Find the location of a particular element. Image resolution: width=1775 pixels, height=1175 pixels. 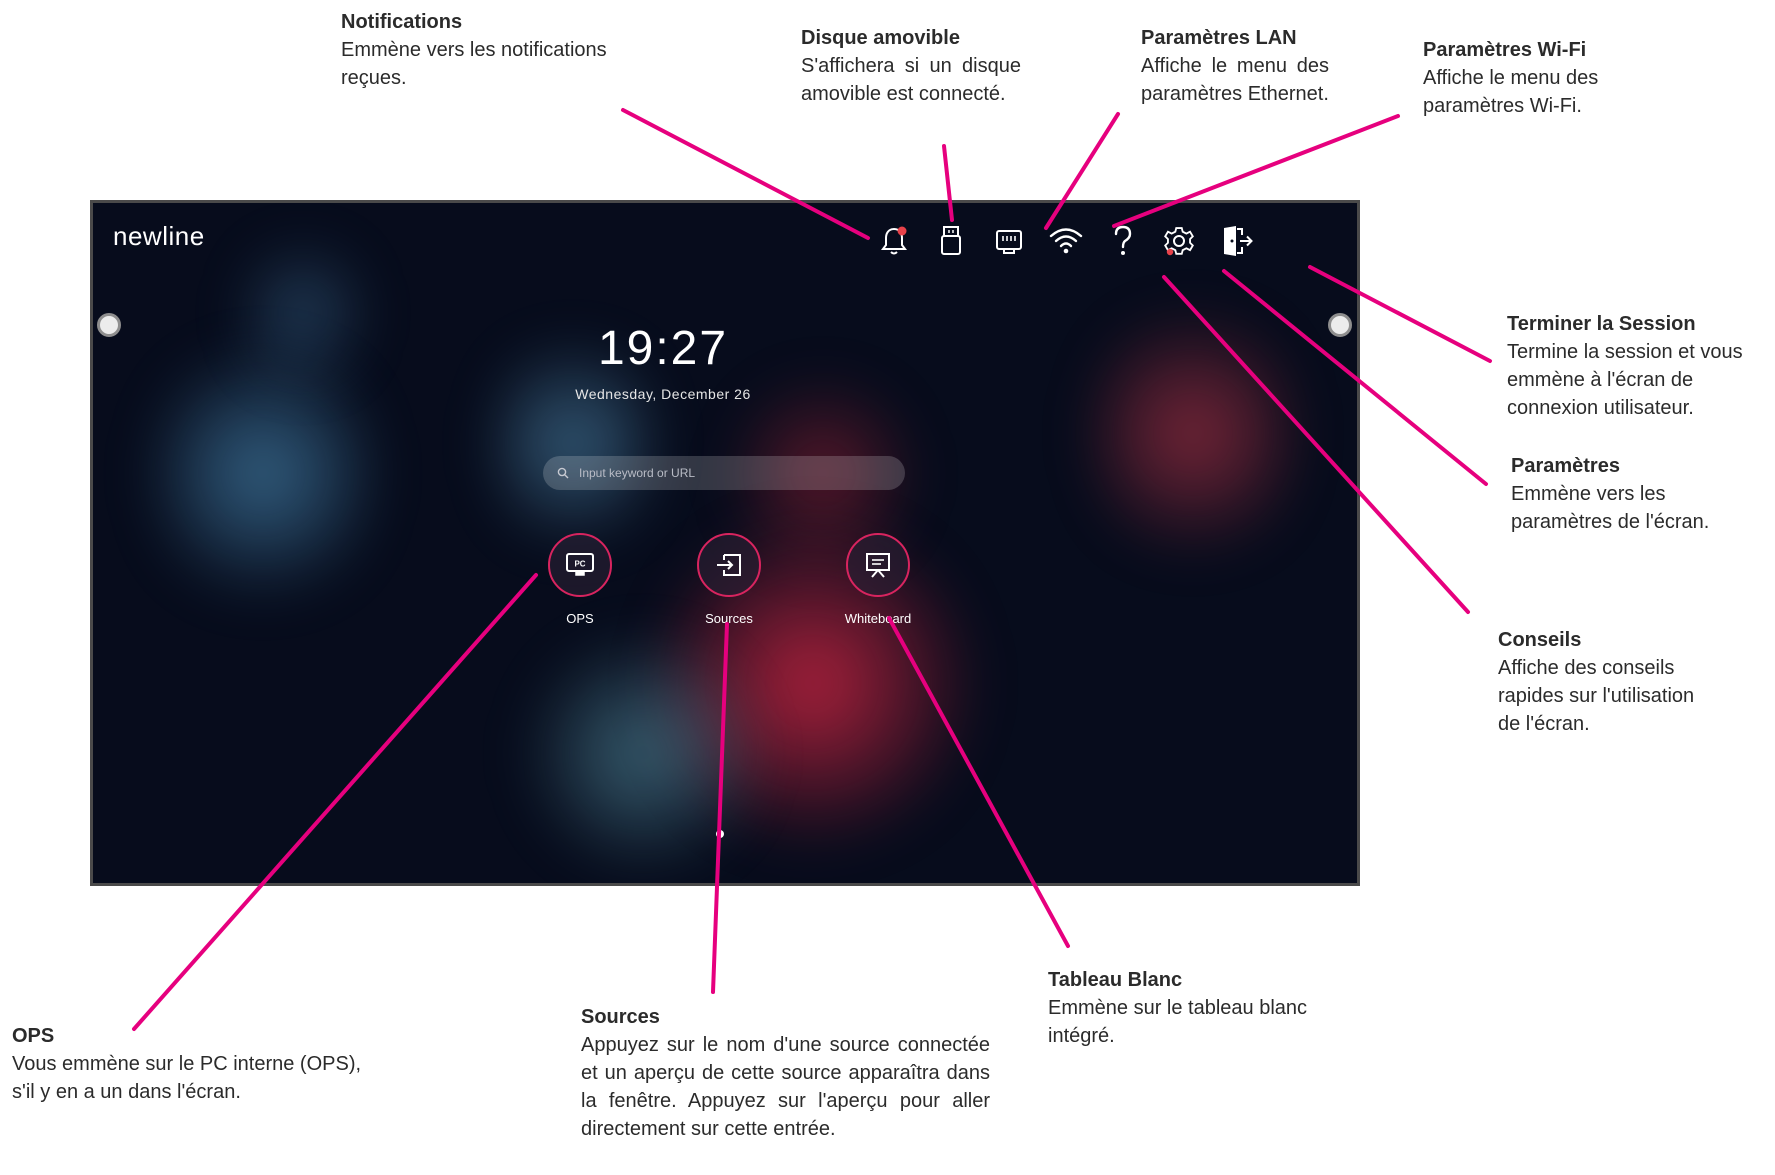

background-smoke-red-right is located at coordinates (1193, 433).